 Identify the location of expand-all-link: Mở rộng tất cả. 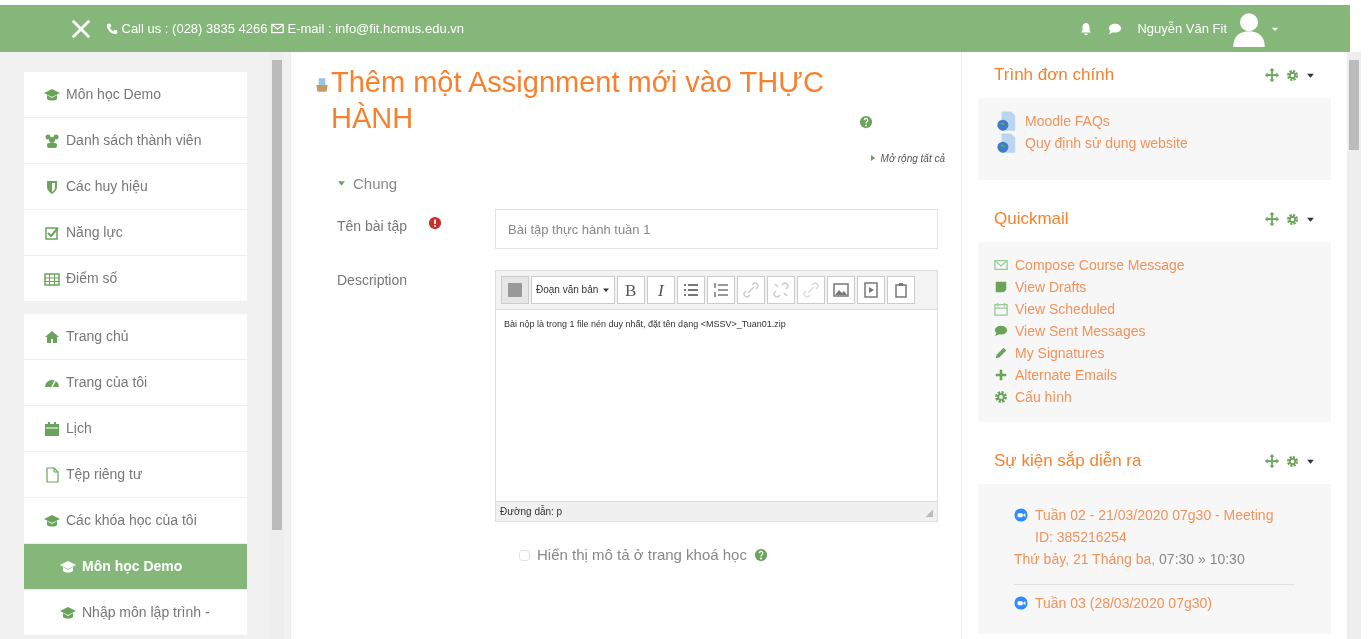
(912, 158).